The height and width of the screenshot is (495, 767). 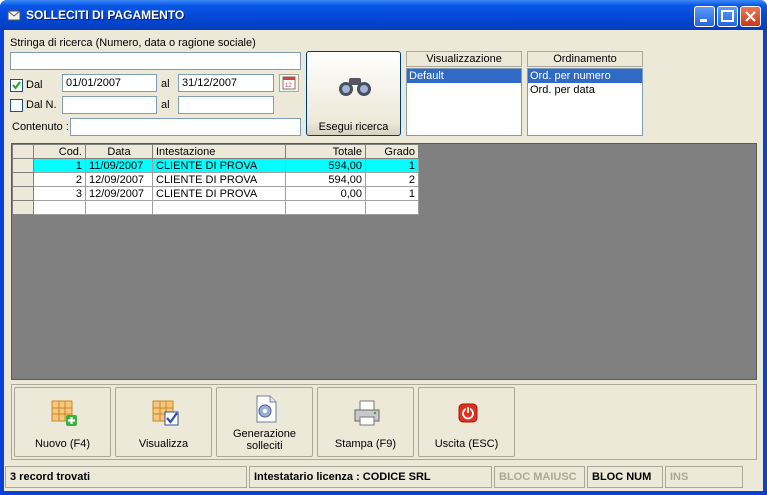 What do you see at coordinates (325, 151) in the screenshot?
I see `column-header-totale: Totale` at bounding box center [325, 151].